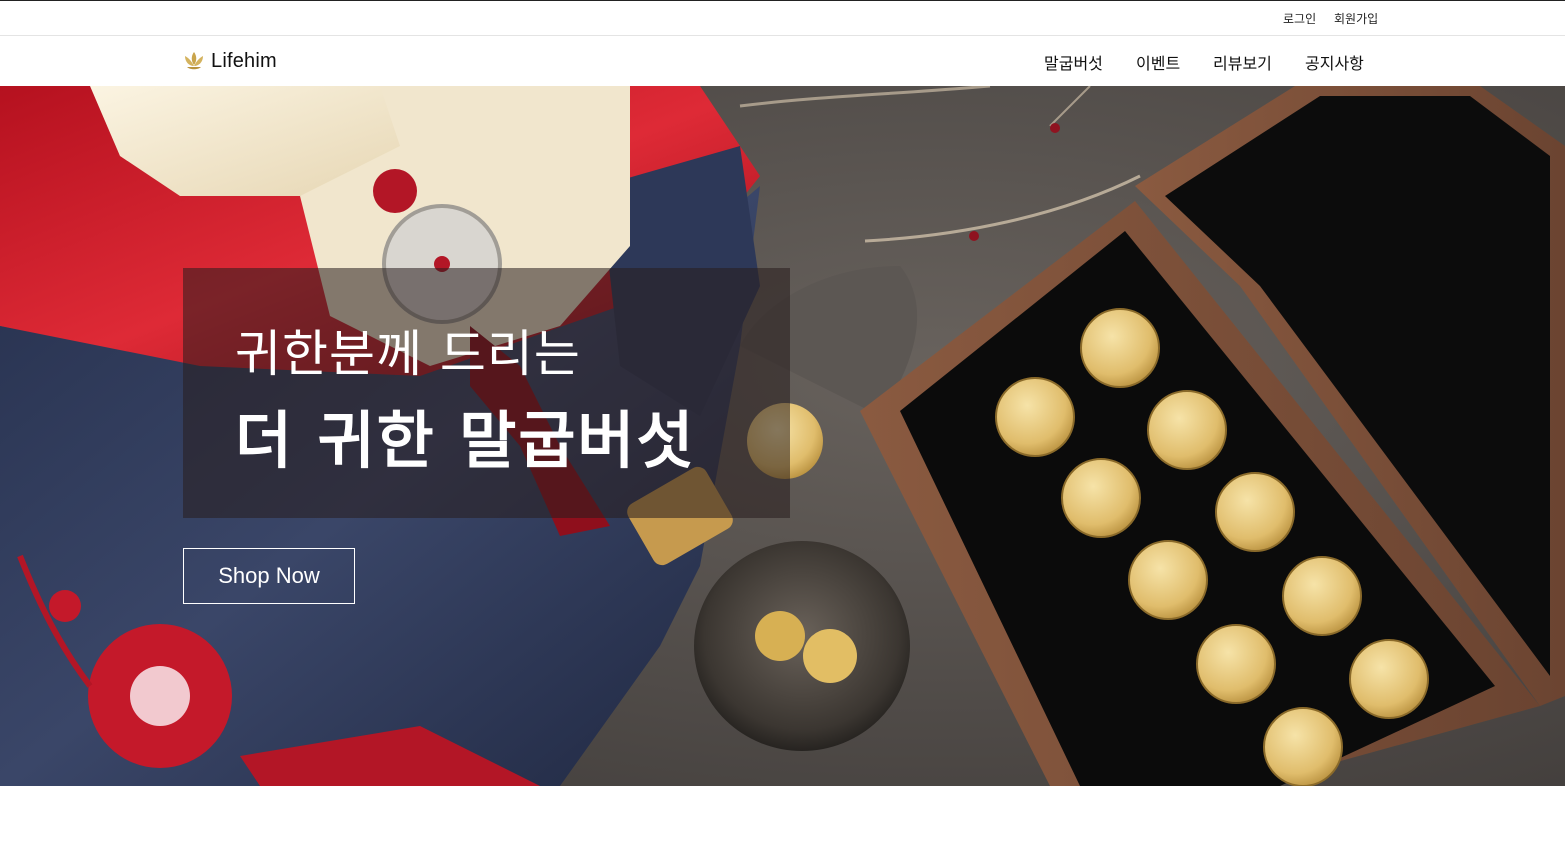 Image resolution: width=1565 pixels, height=845 pixels. Describe the element at coordinates (408, 354) in the screenshot. I see `hero-headline-line1: 귀한분께 드리는` at that location.